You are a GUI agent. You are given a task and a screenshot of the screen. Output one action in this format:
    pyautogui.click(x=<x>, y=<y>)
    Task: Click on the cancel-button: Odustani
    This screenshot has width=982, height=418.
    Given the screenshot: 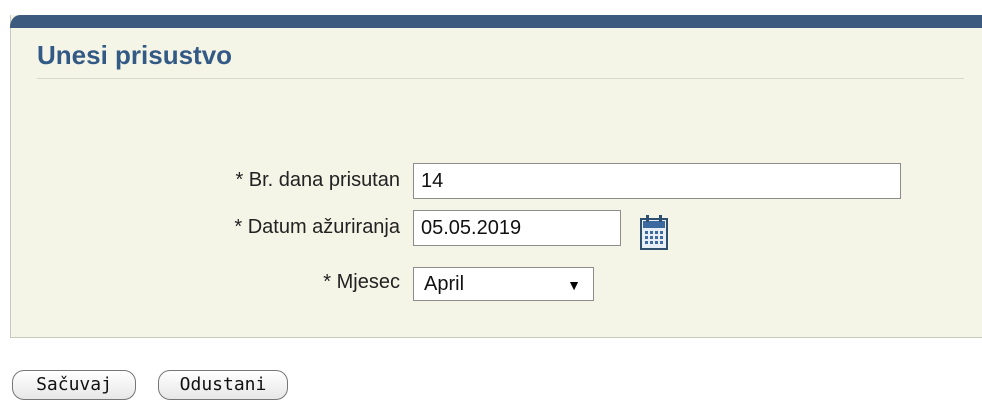 What is the action you would take?
    pyautogui.click(x=223, y=385)
    